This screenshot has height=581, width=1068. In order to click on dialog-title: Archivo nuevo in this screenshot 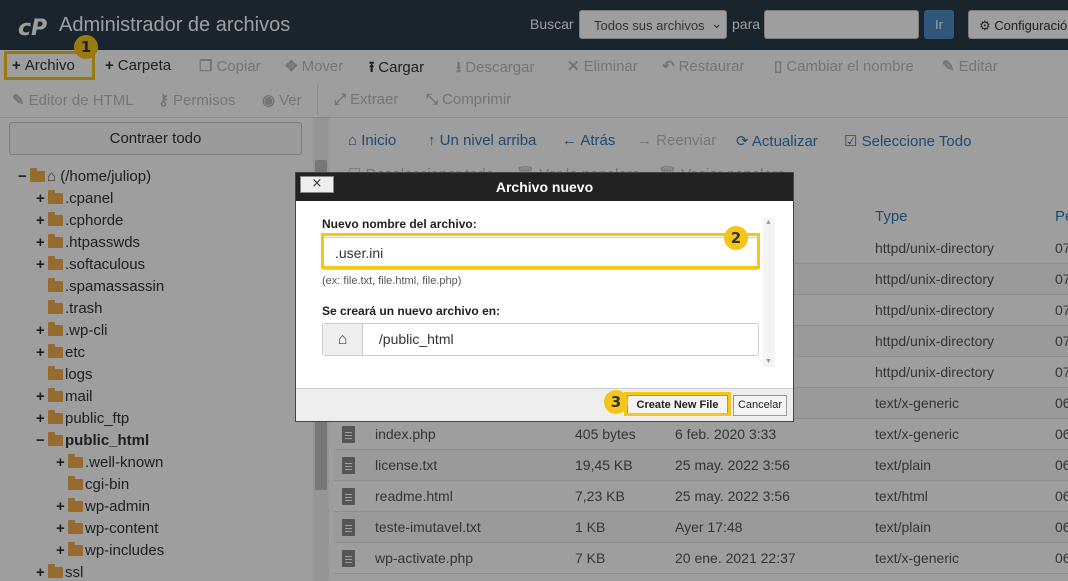, I will do `click(544, 187)`.